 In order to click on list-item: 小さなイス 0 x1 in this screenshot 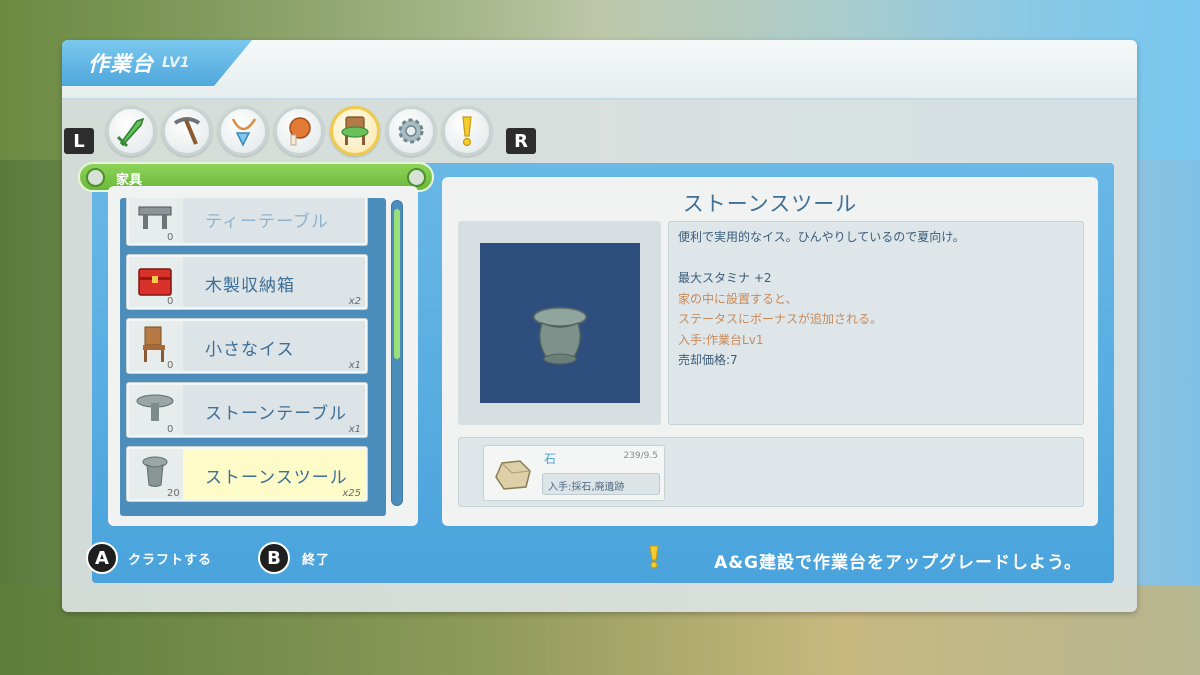, I will do `click(247, 346)`.